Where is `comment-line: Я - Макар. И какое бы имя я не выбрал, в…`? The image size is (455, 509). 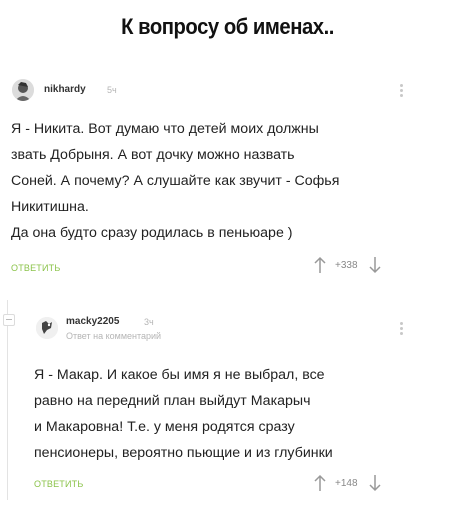
comment-line: Я - Макар. И какое бы имя я не выбрал, в… is located at coordinates (179, 375).